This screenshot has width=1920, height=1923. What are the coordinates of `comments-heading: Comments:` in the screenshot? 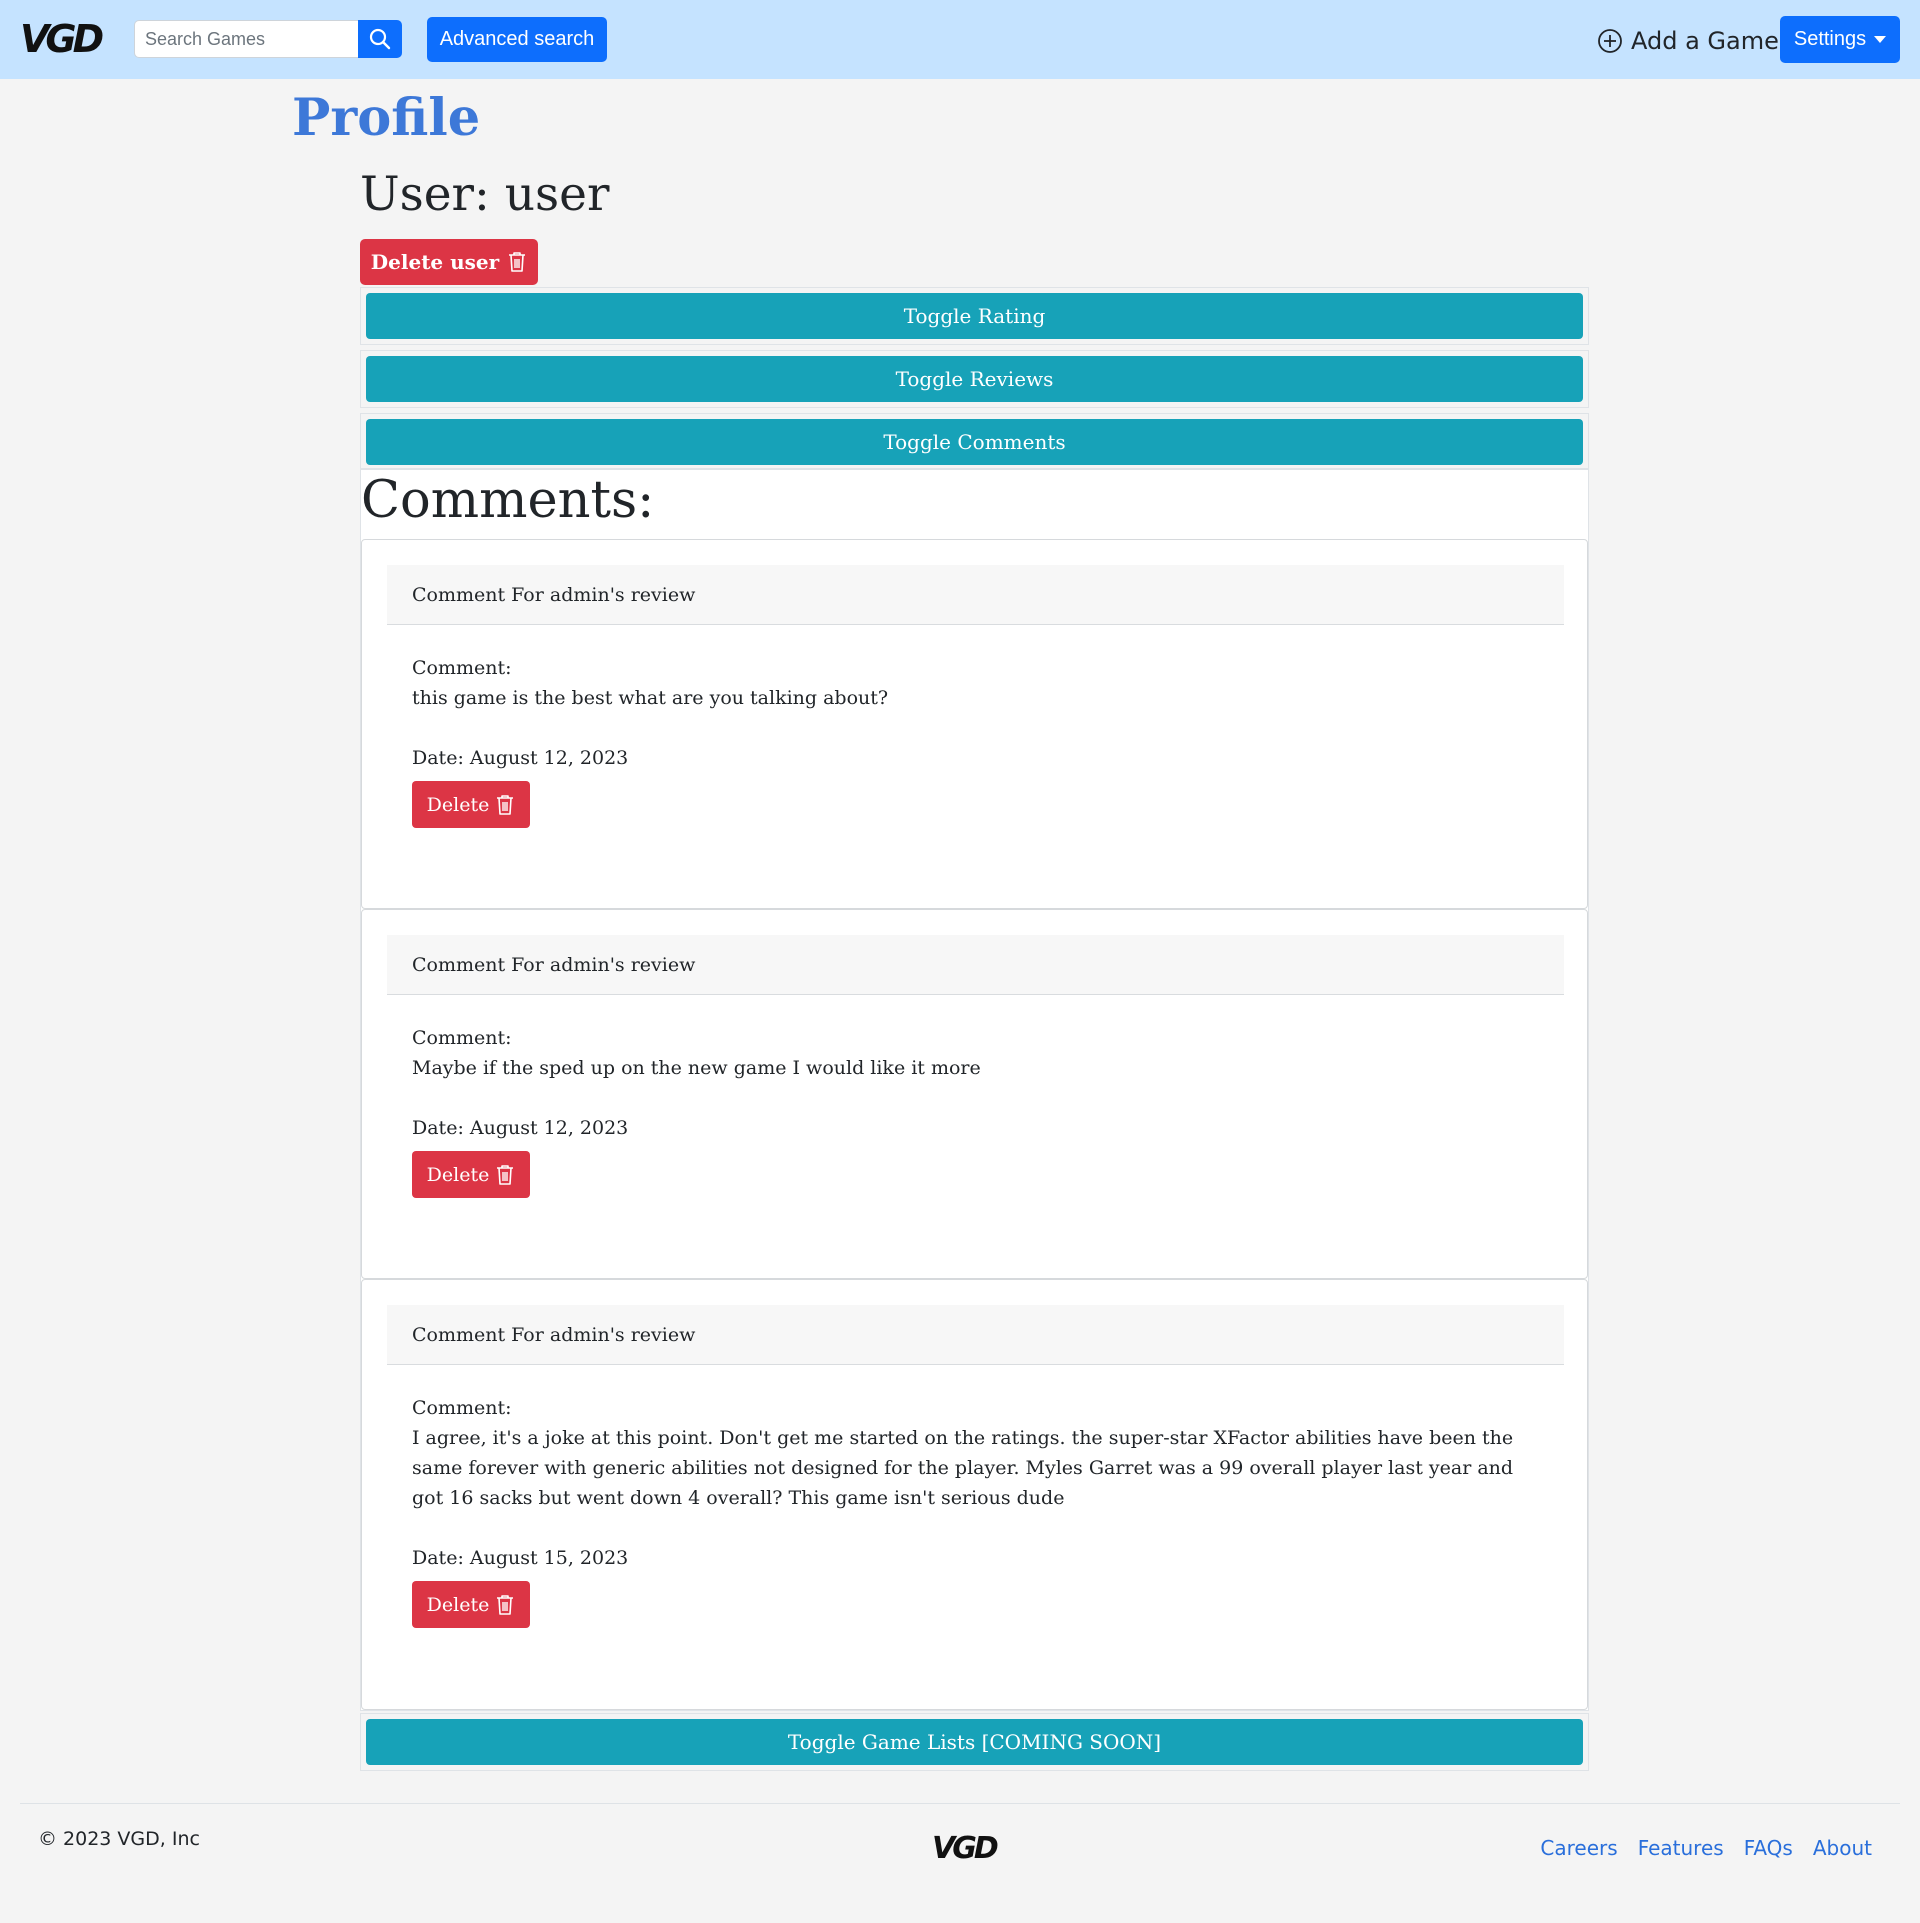 It's located at (508, 500).